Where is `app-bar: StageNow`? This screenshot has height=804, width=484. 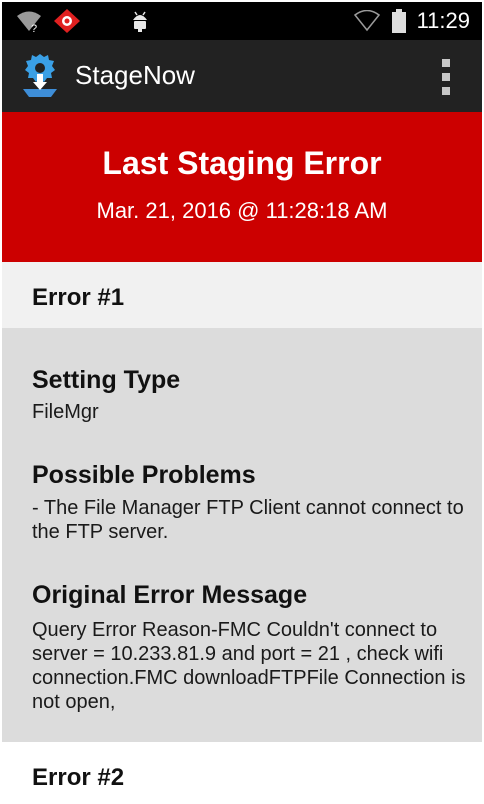 app-bar: StageNow is located at coordinates (242, 76).